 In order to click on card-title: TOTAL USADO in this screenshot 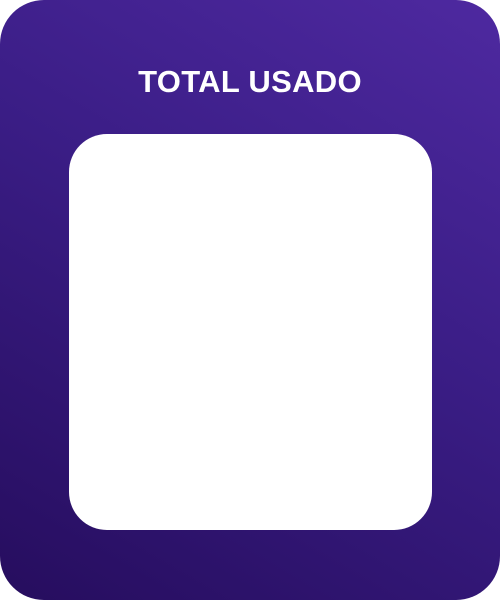, I will do `click(250, 81)`.